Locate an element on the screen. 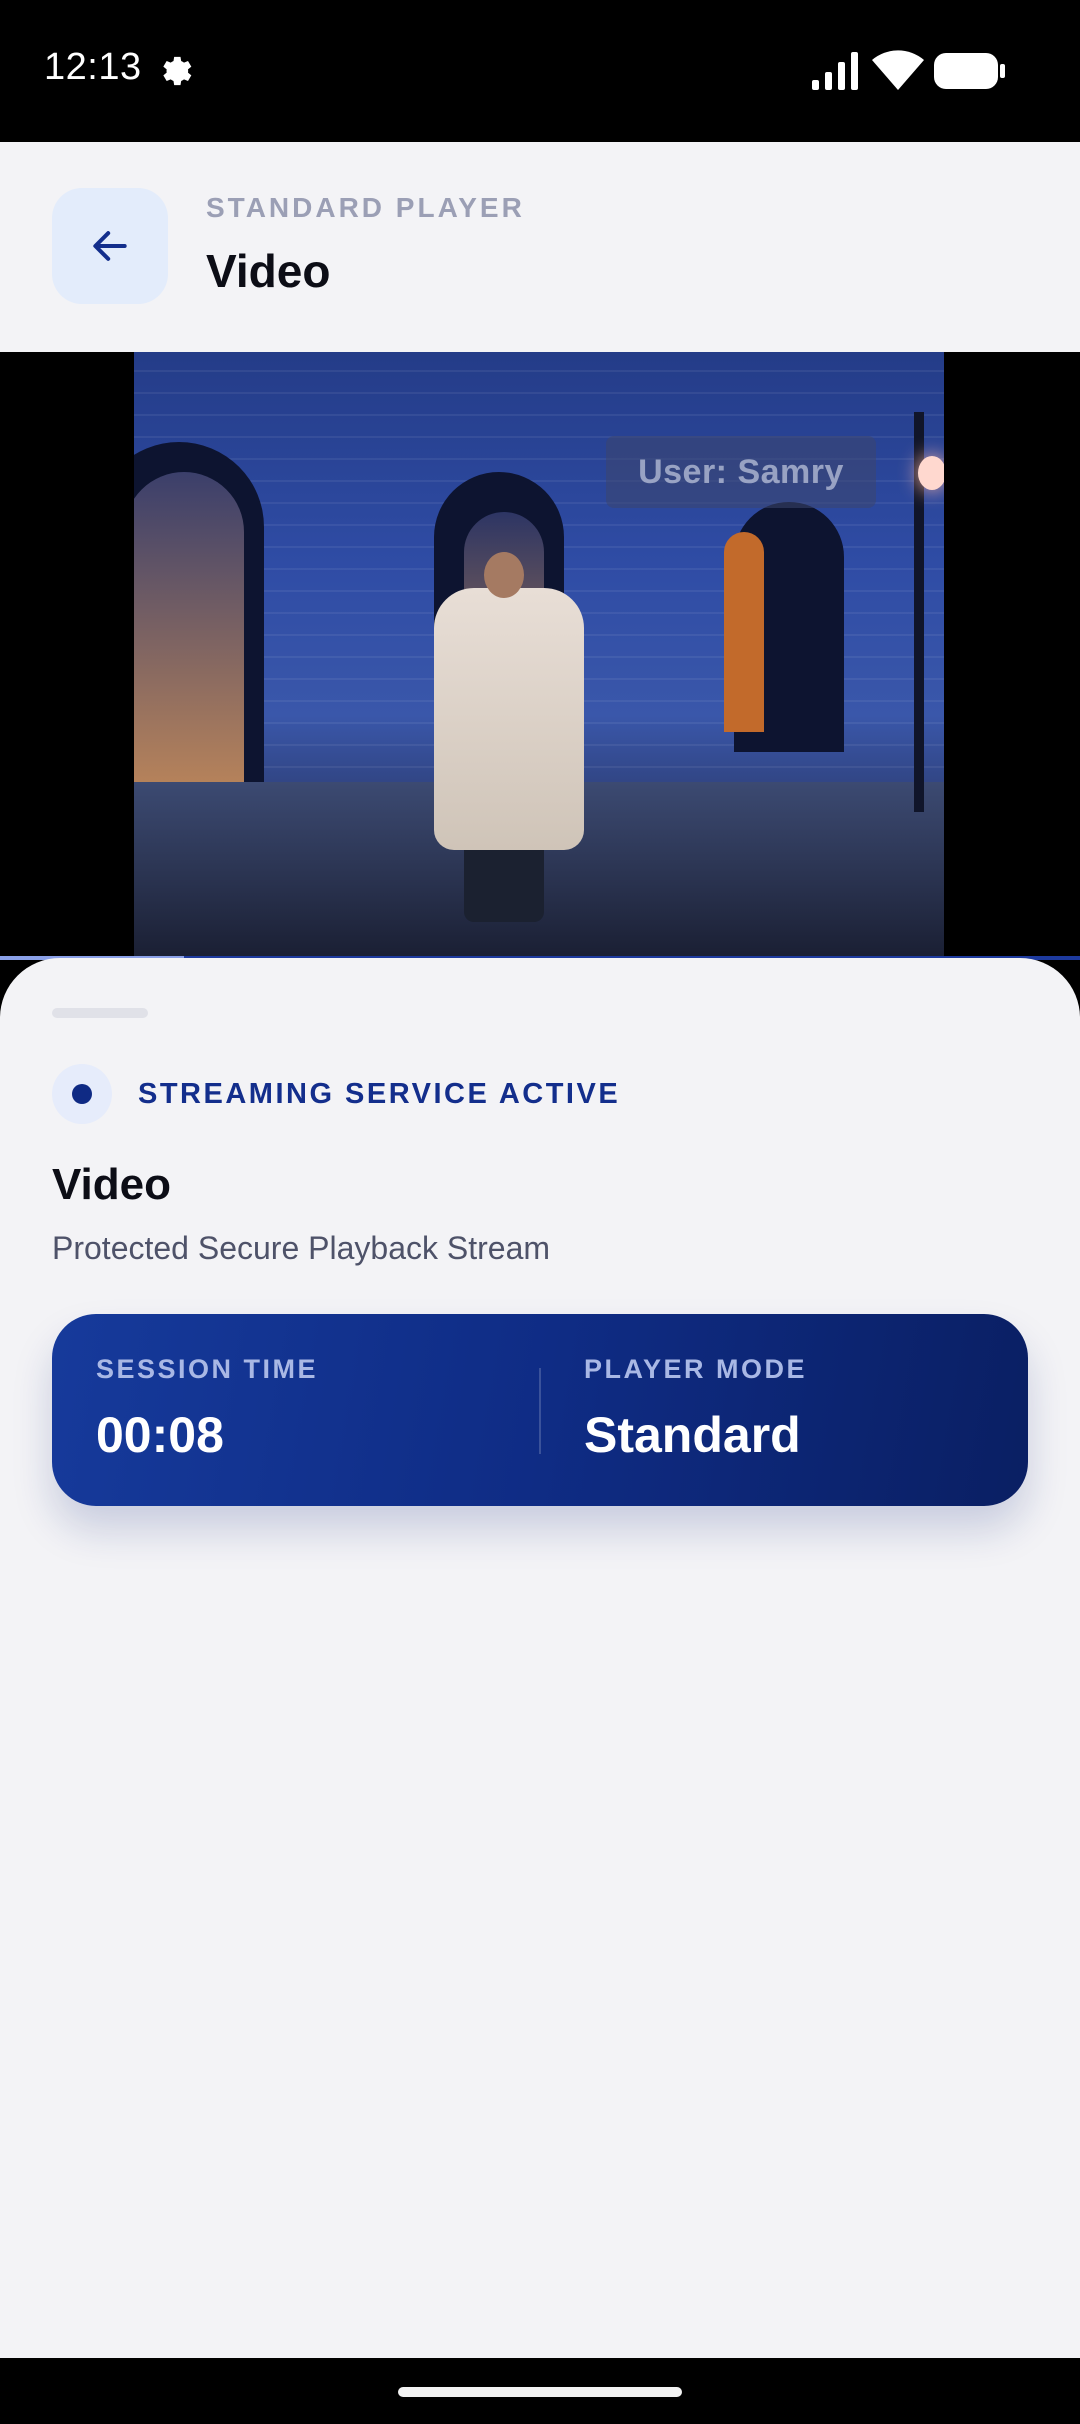 Image resolution: width=1080 pixels, height=2424 pixels. status-time: 12:13 is located at coordinates (93, 67).